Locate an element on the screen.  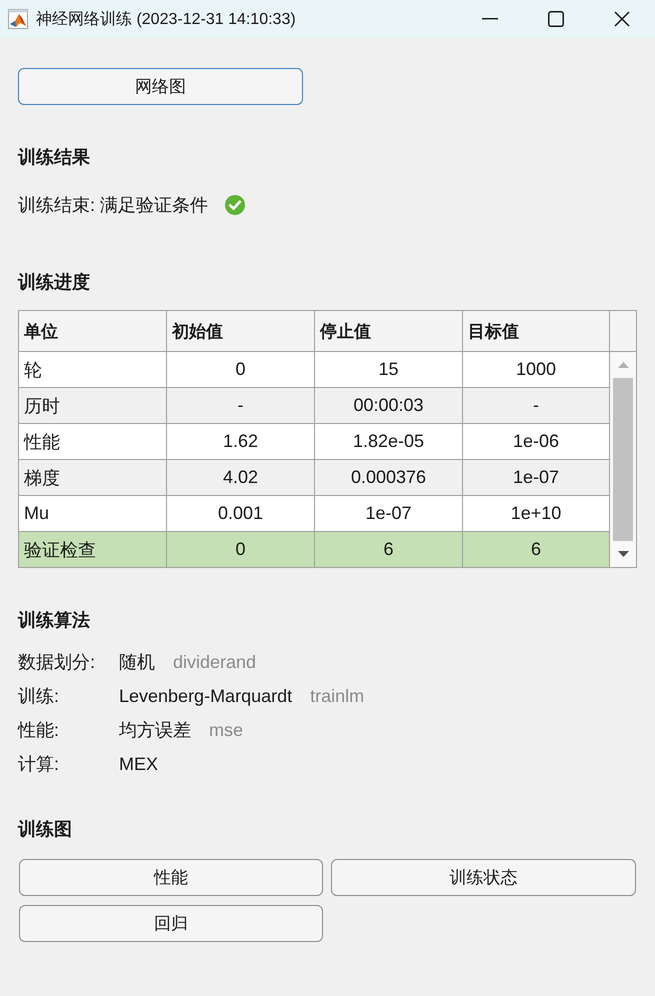
table-cell: 梯度 is located at coordinates (93, 477).